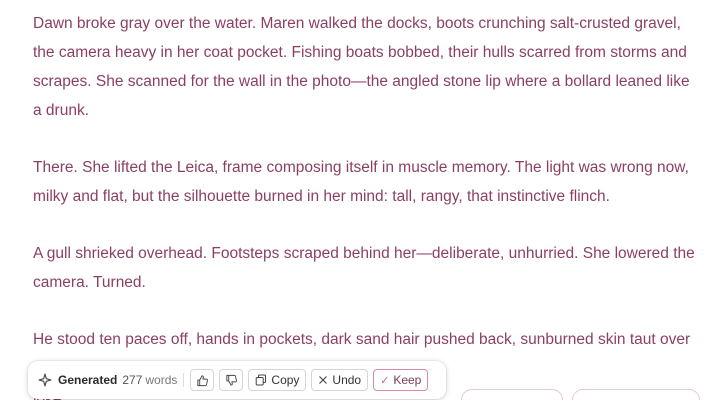 This screenshot has width=708, height=400. What do you see at coordinates (407, 380) in the screenshot?
I see `keep-label: Keep` at bounding box center [407, 380].